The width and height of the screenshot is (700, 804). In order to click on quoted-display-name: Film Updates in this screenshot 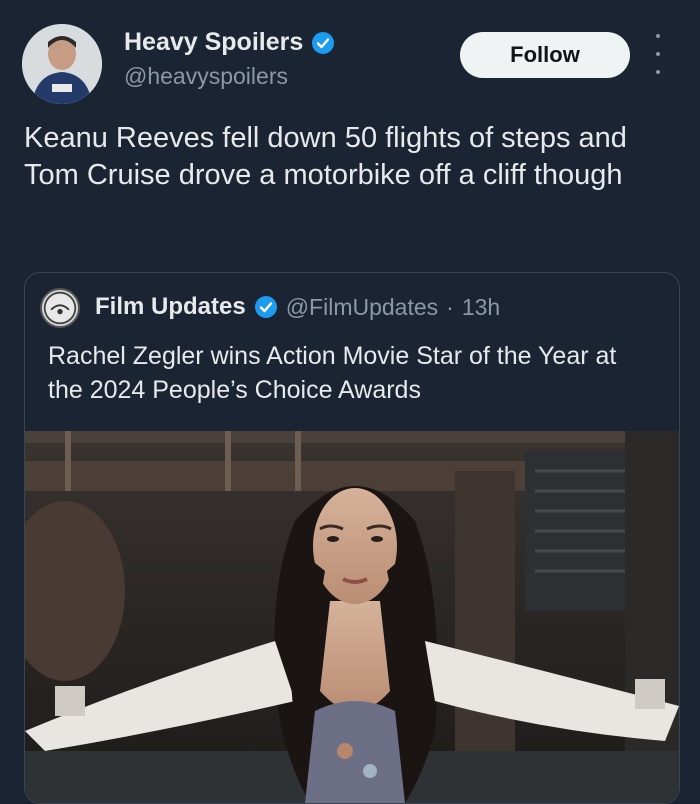, I will do `click(170, 307)`.